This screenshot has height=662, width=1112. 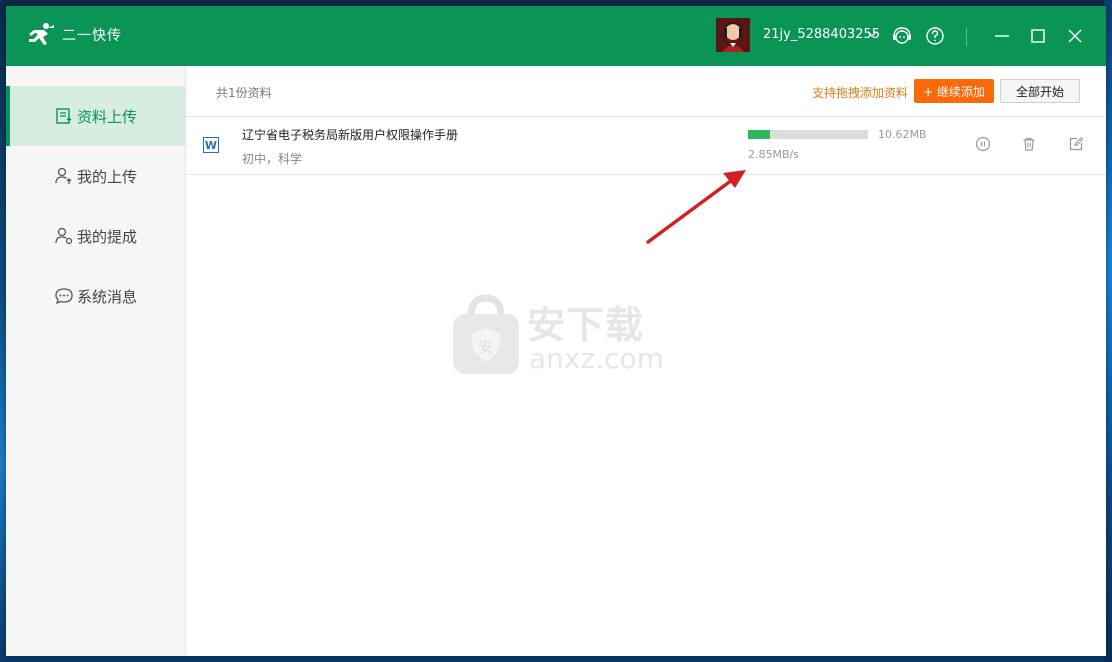 I want to click on runner-logo-icon, so click(x=41, y=34).